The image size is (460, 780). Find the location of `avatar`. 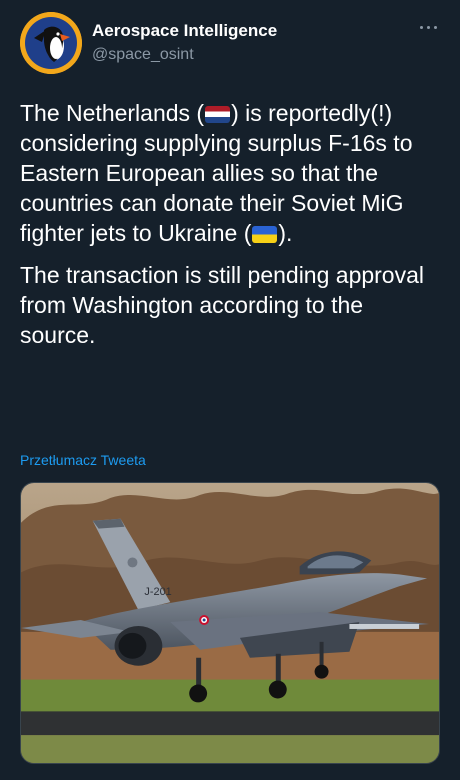

avatar is located at coordinates (51, 43).